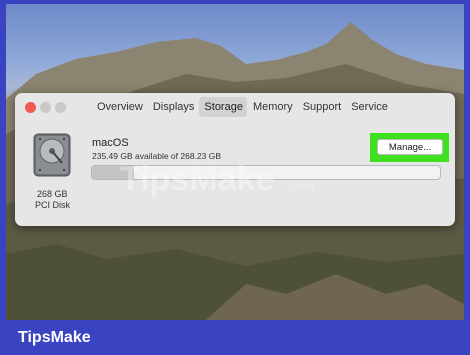 This screenshot has height=355, width=470. I want to click on hard-disk-icon, so click(52, 155).